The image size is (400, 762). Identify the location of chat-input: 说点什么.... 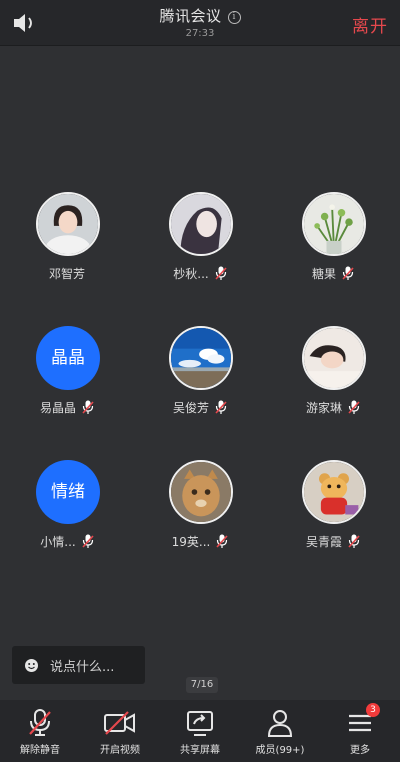
(78, 665).